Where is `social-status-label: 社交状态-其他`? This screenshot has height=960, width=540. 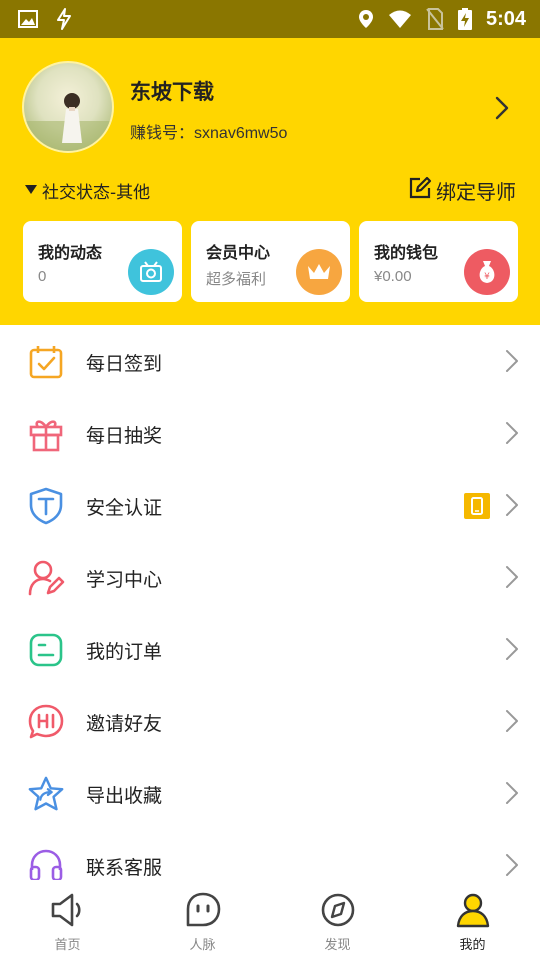
social-status-label: 社交状态-其他 is located at coordinates (96, 193).